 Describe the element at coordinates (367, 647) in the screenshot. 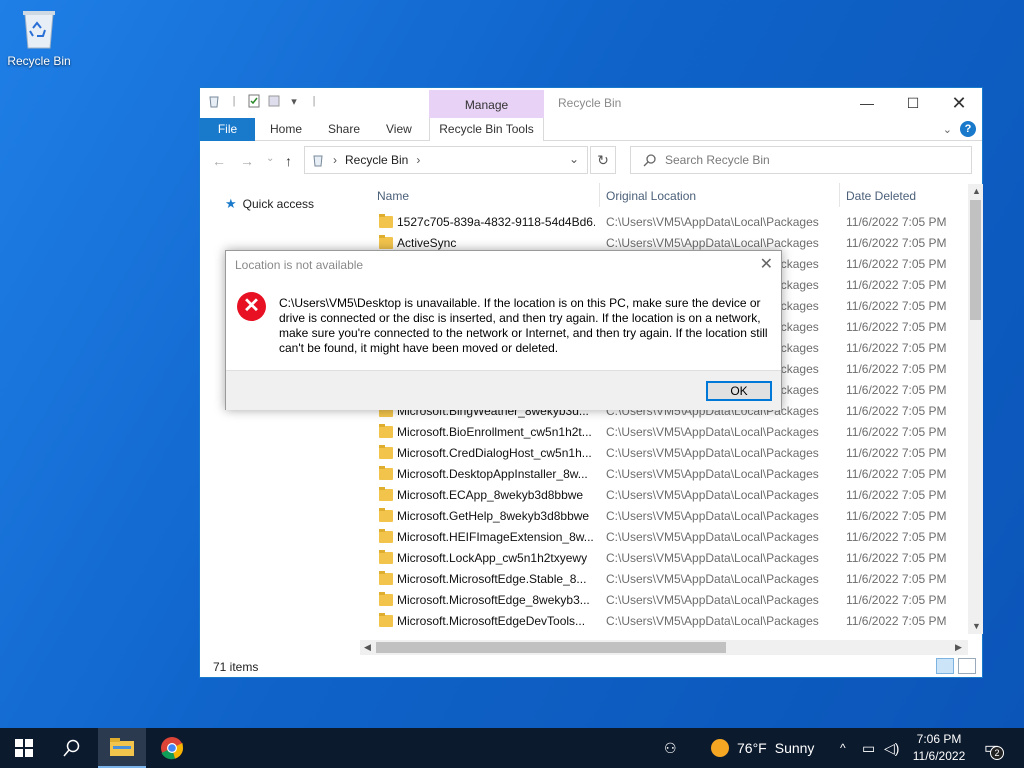

I see `scroll-left-arrow: ◀` at that location.